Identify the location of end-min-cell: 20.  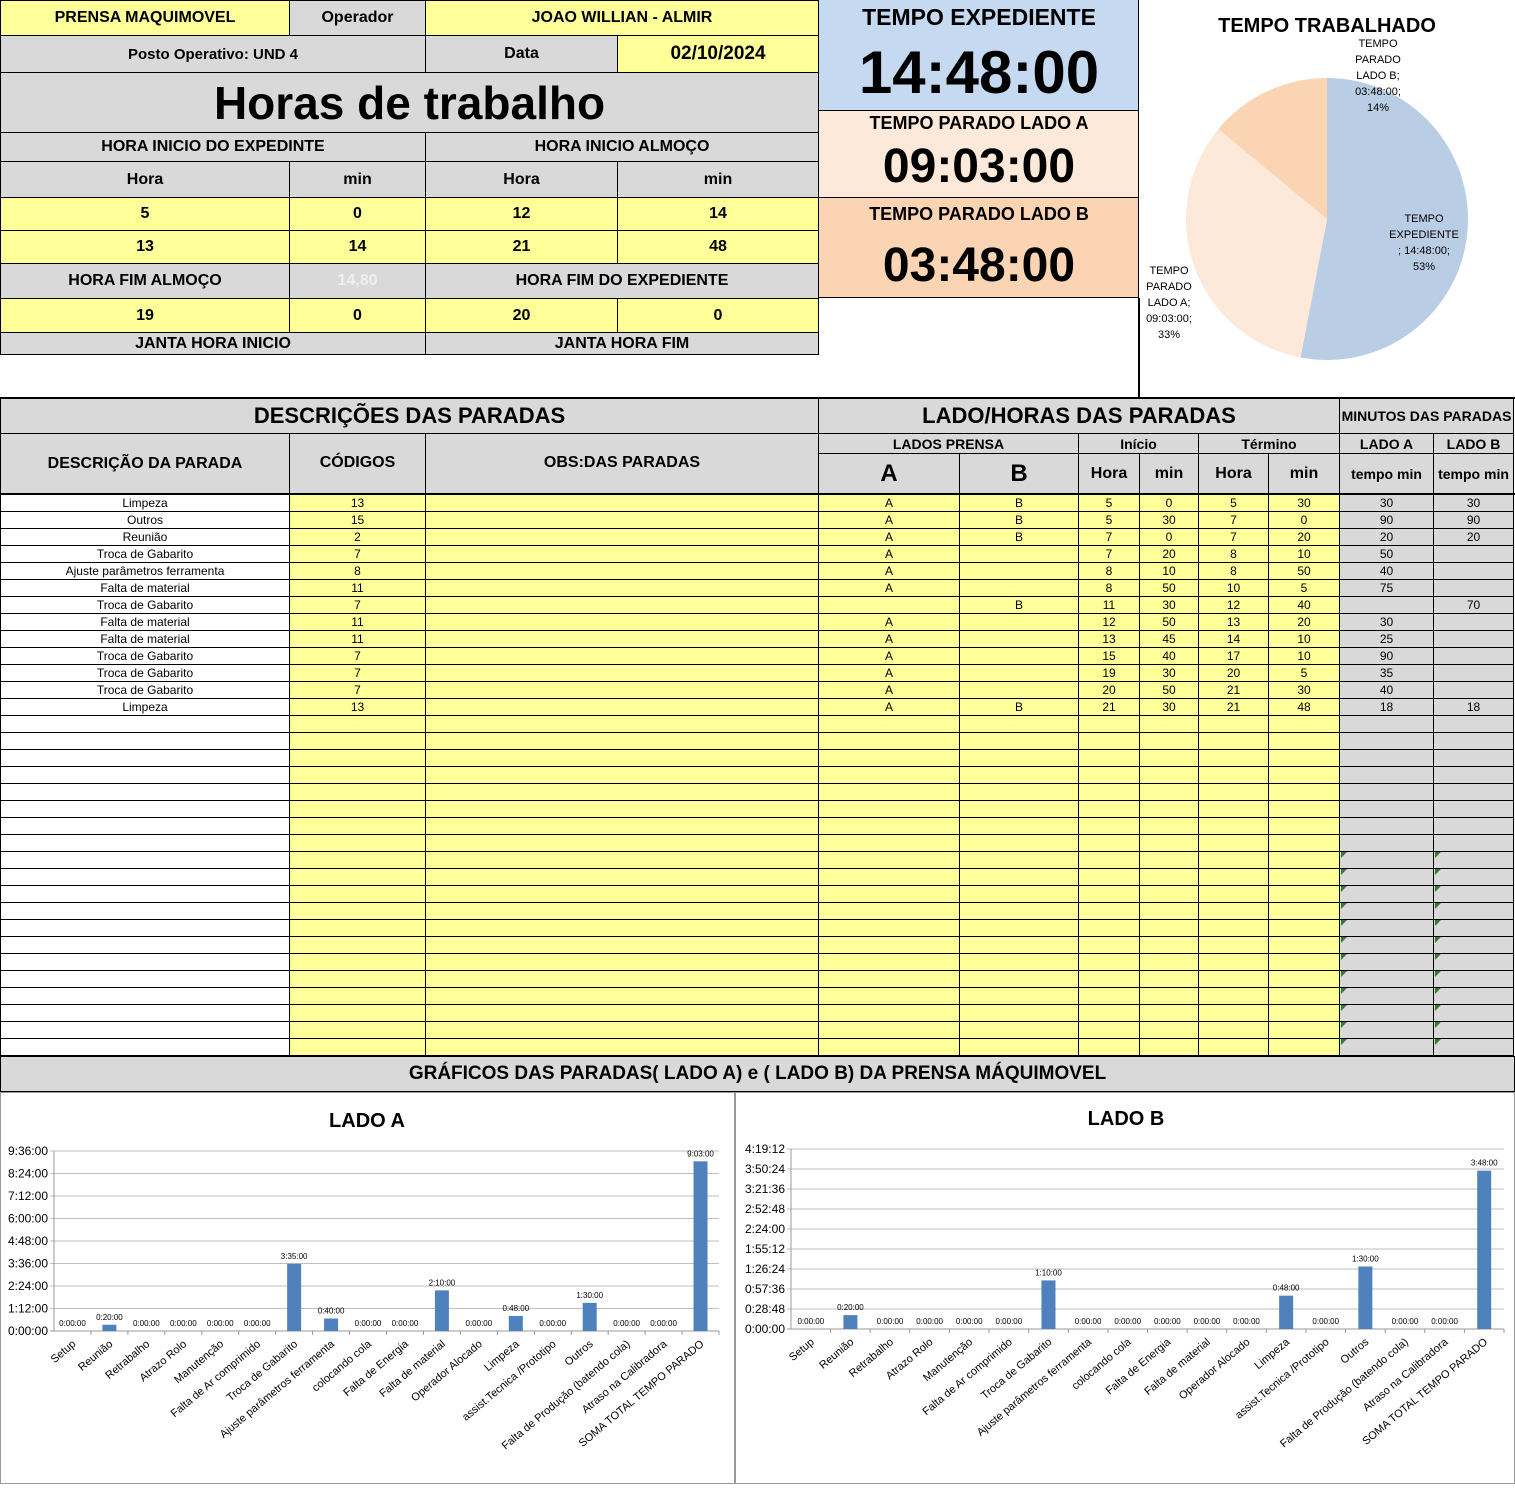
(1304, 537).